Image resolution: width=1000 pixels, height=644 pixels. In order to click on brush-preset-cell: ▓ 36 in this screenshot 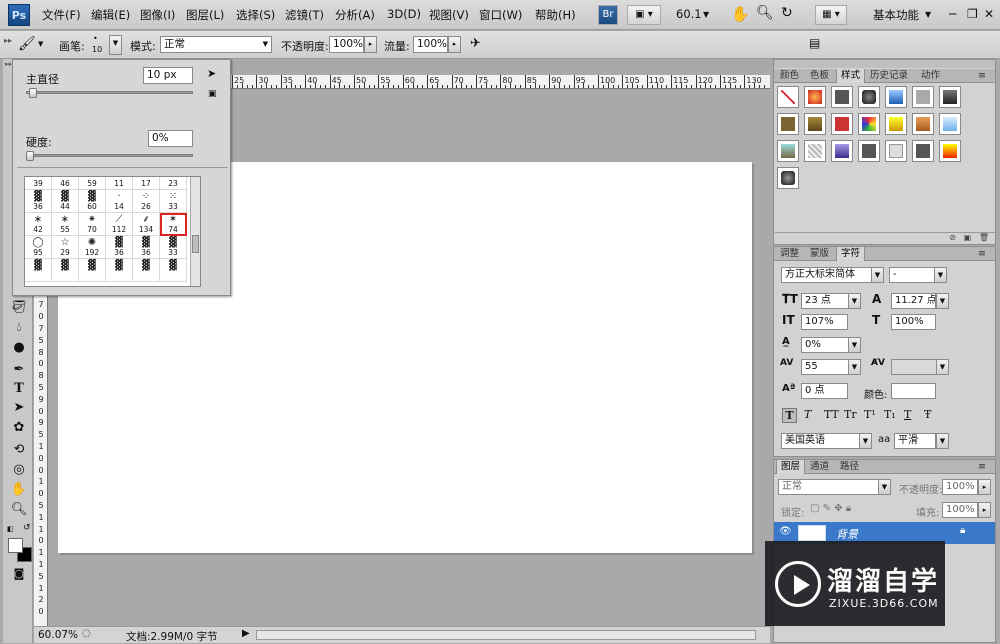, I will do `click(38, 201)`.